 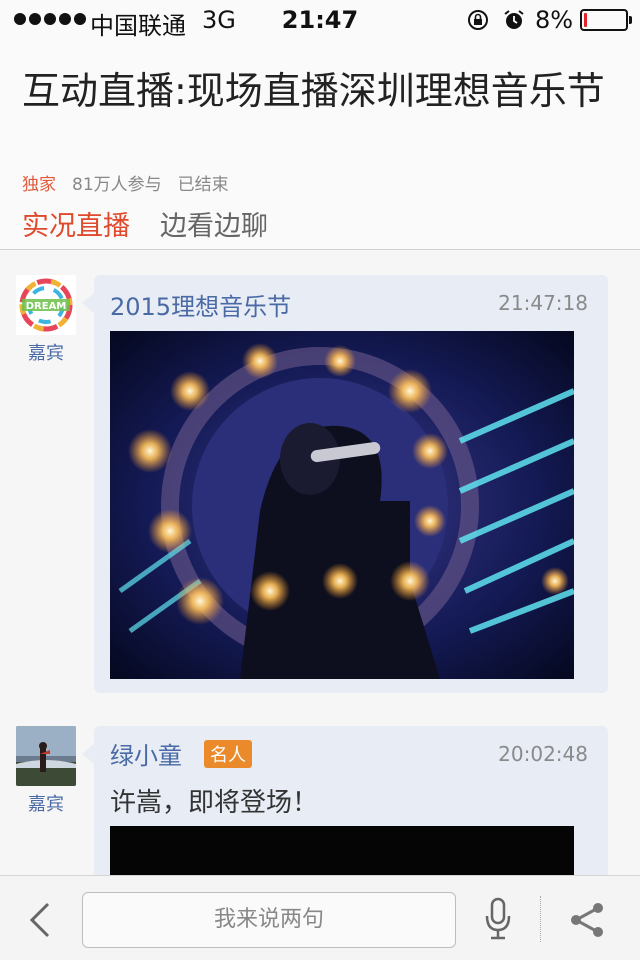 What do you see at coordinates (40, 920) in the screenshot?
I see `back-icon` at bounding box center [40, 920].